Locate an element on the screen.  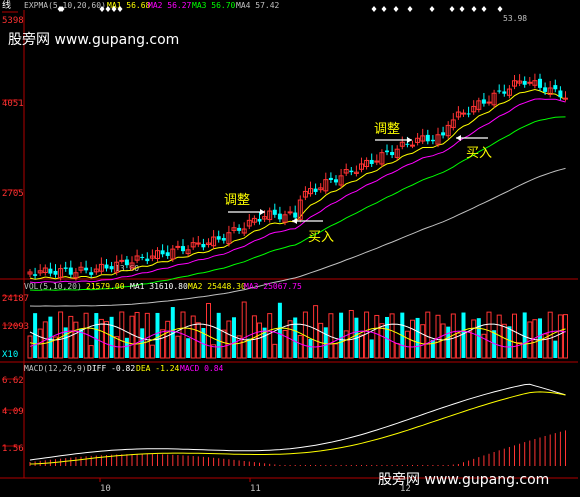
vol-ma3: MA3 25067.75 is located at coordinates (273, 286).